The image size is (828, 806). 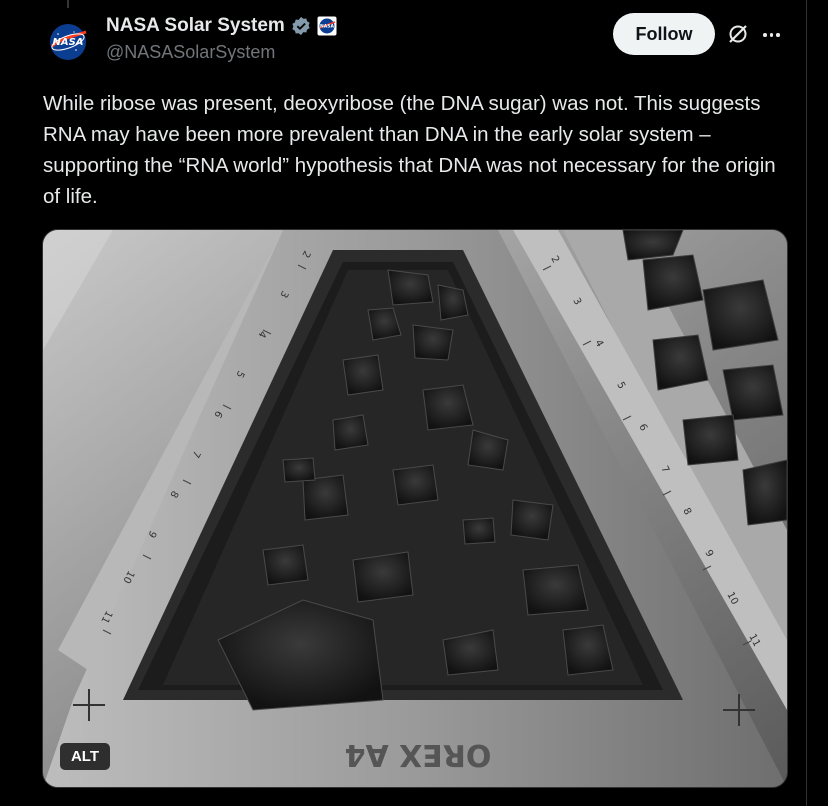 I want to click on tray-label: OREX A4, so click(x=418, y=754).